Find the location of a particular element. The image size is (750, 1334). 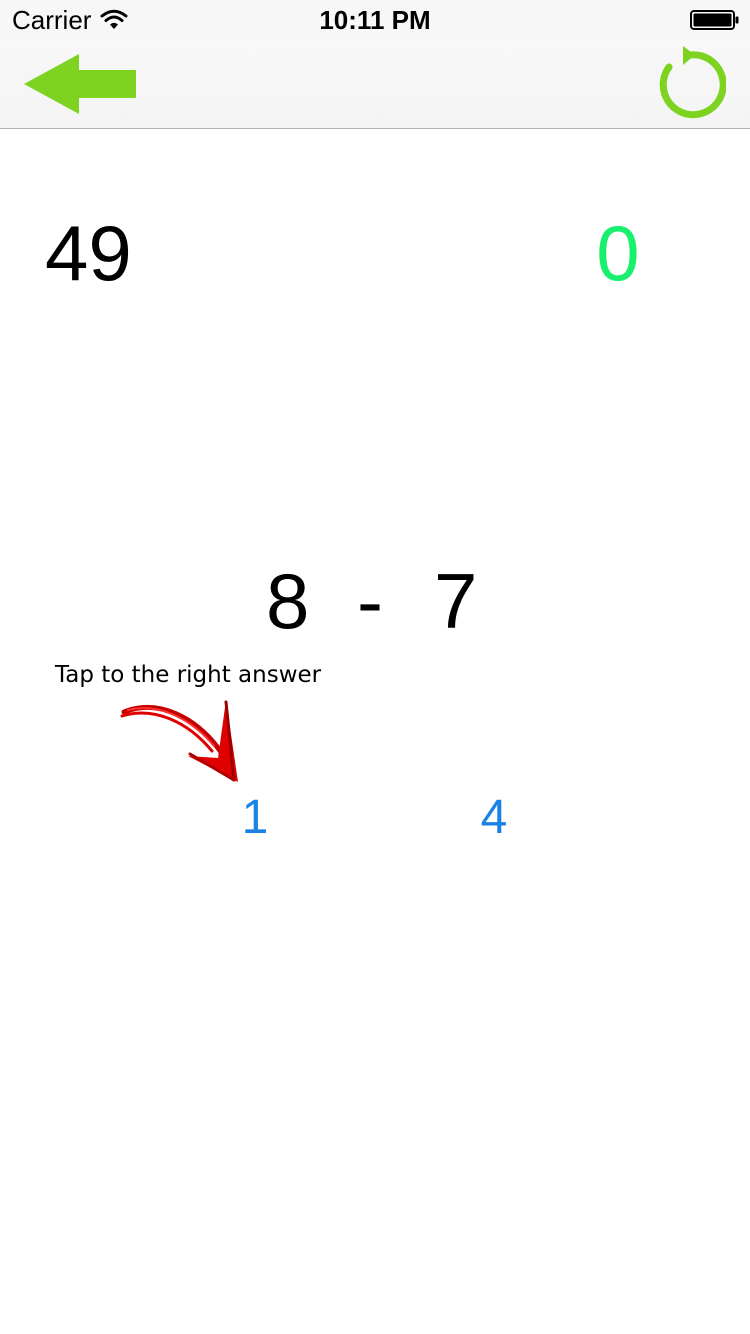

back-button is located at coordinates (81, 84).